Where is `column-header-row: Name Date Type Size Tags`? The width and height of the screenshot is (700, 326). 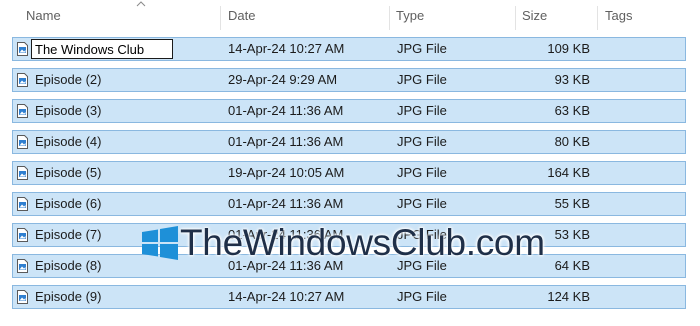 column-header-row: Name Date Type Size Tags is located at coordinates (350, 16).